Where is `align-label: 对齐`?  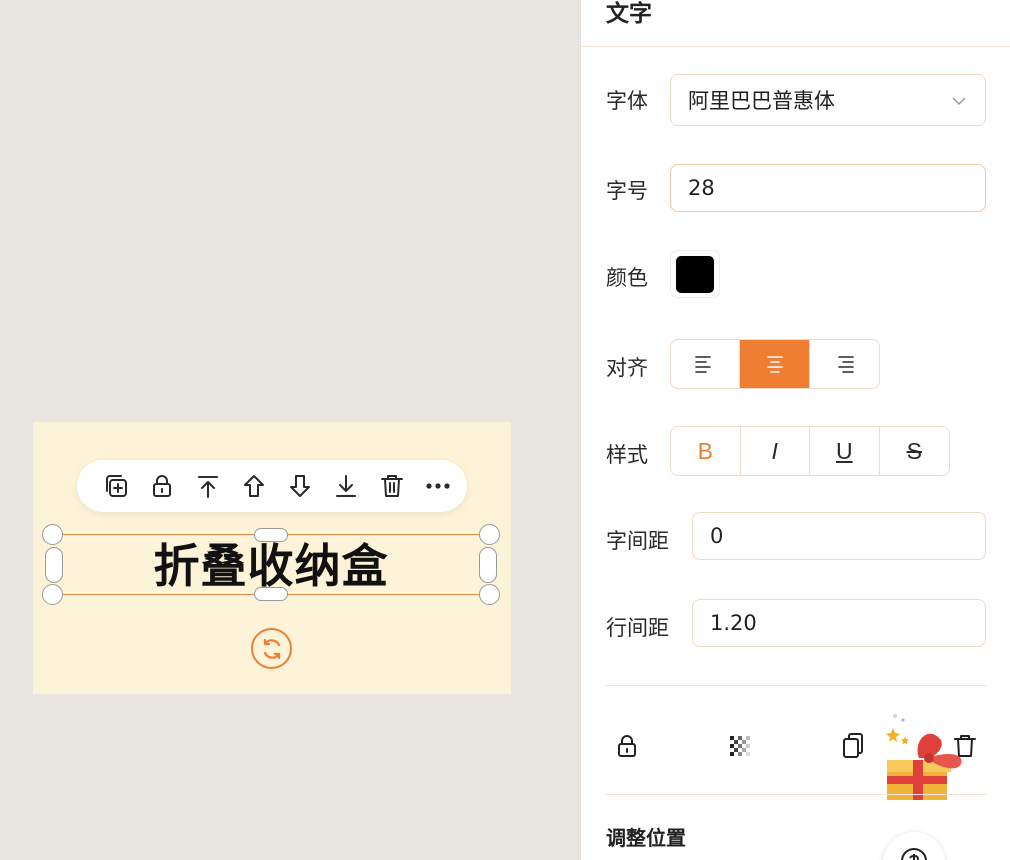 align-label: 对齐 is located at coordinates (627, 368).